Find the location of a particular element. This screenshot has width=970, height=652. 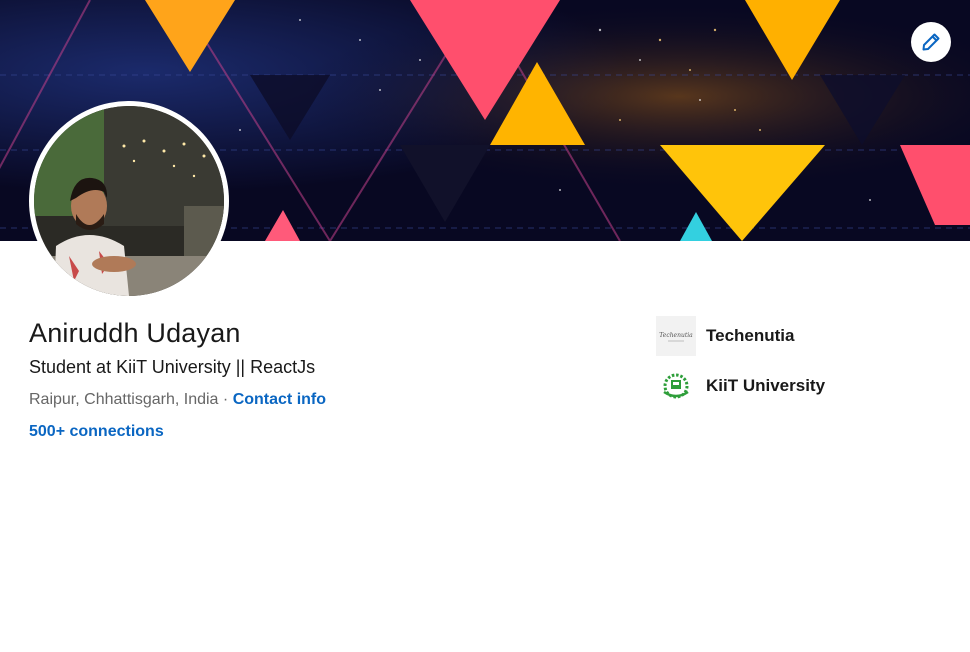

svg-text: Techenutia is located at coordinates (676, 335).